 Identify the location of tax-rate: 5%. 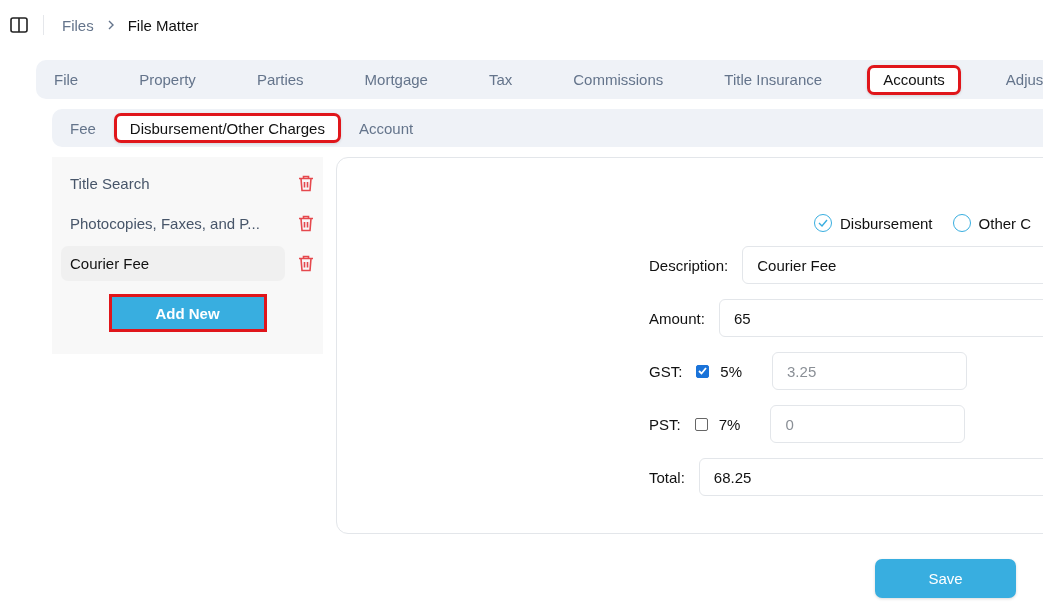
(731, 371).